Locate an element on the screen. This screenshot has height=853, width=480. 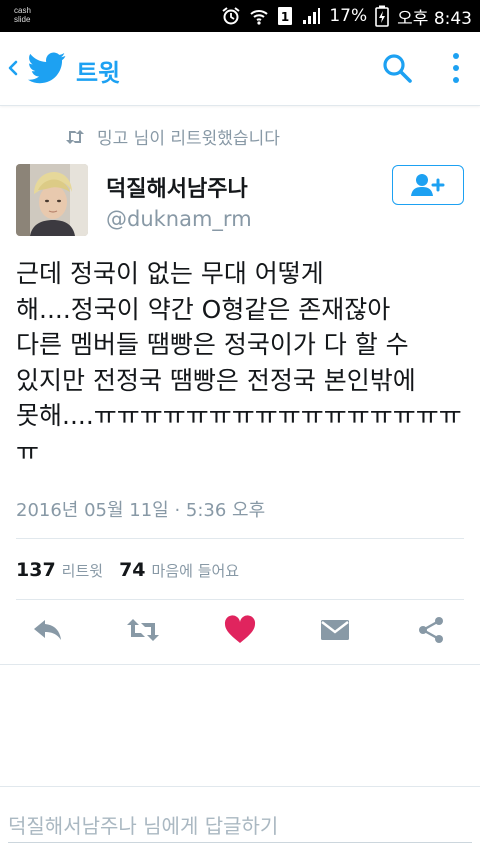
alarm-icon is located at coordinates (231, 16).